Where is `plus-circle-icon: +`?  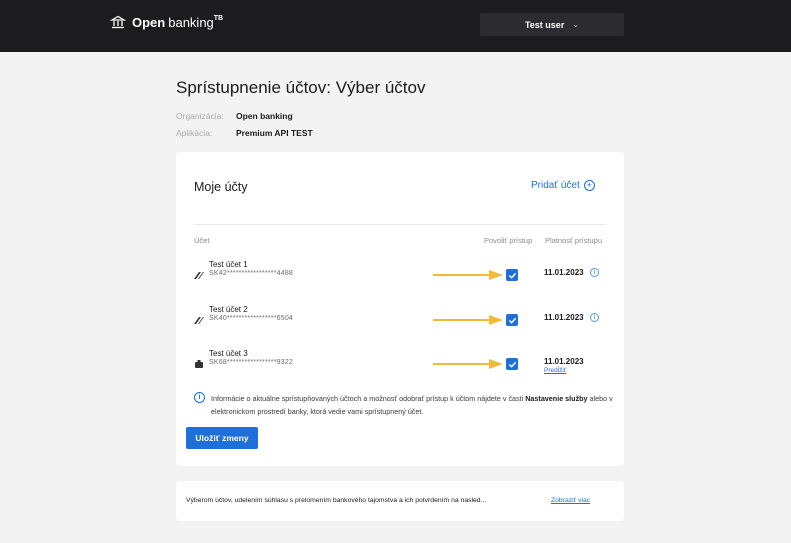 plus-circle-icon: + is located at coordinates (589, 185).